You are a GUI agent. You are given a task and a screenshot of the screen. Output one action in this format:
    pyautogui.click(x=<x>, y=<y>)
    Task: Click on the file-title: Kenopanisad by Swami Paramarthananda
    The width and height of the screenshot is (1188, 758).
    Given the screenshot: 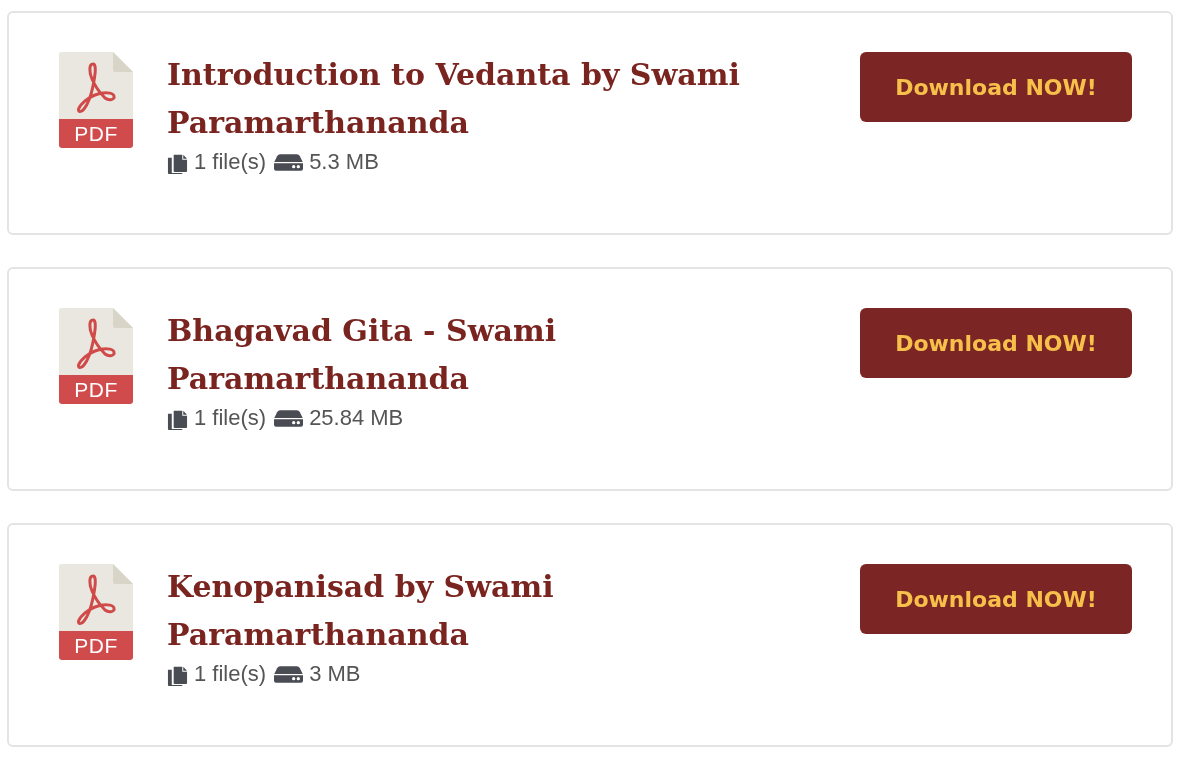 What is the action you would take?
    pyautogui.click(x=487, y=611)
    